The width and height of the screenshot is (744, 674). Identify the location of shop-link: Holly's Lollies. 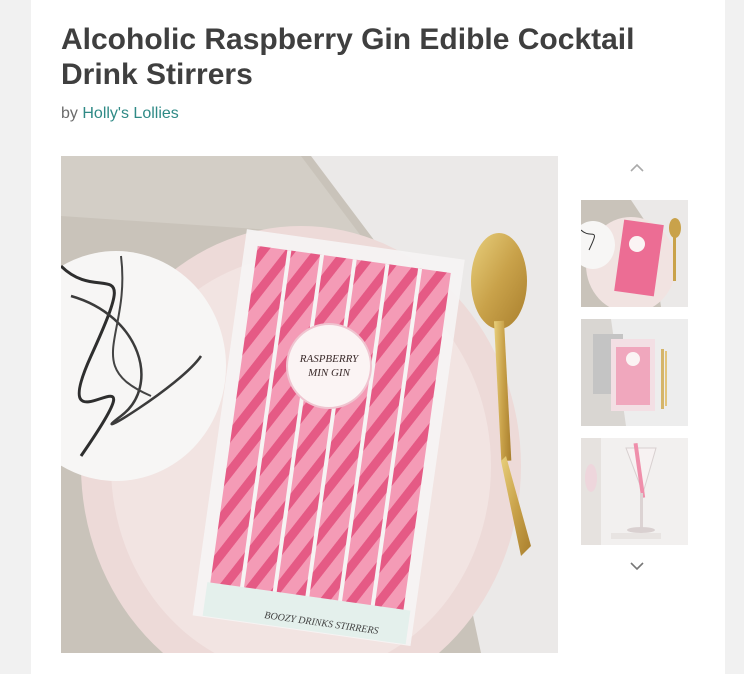
(130, 113).